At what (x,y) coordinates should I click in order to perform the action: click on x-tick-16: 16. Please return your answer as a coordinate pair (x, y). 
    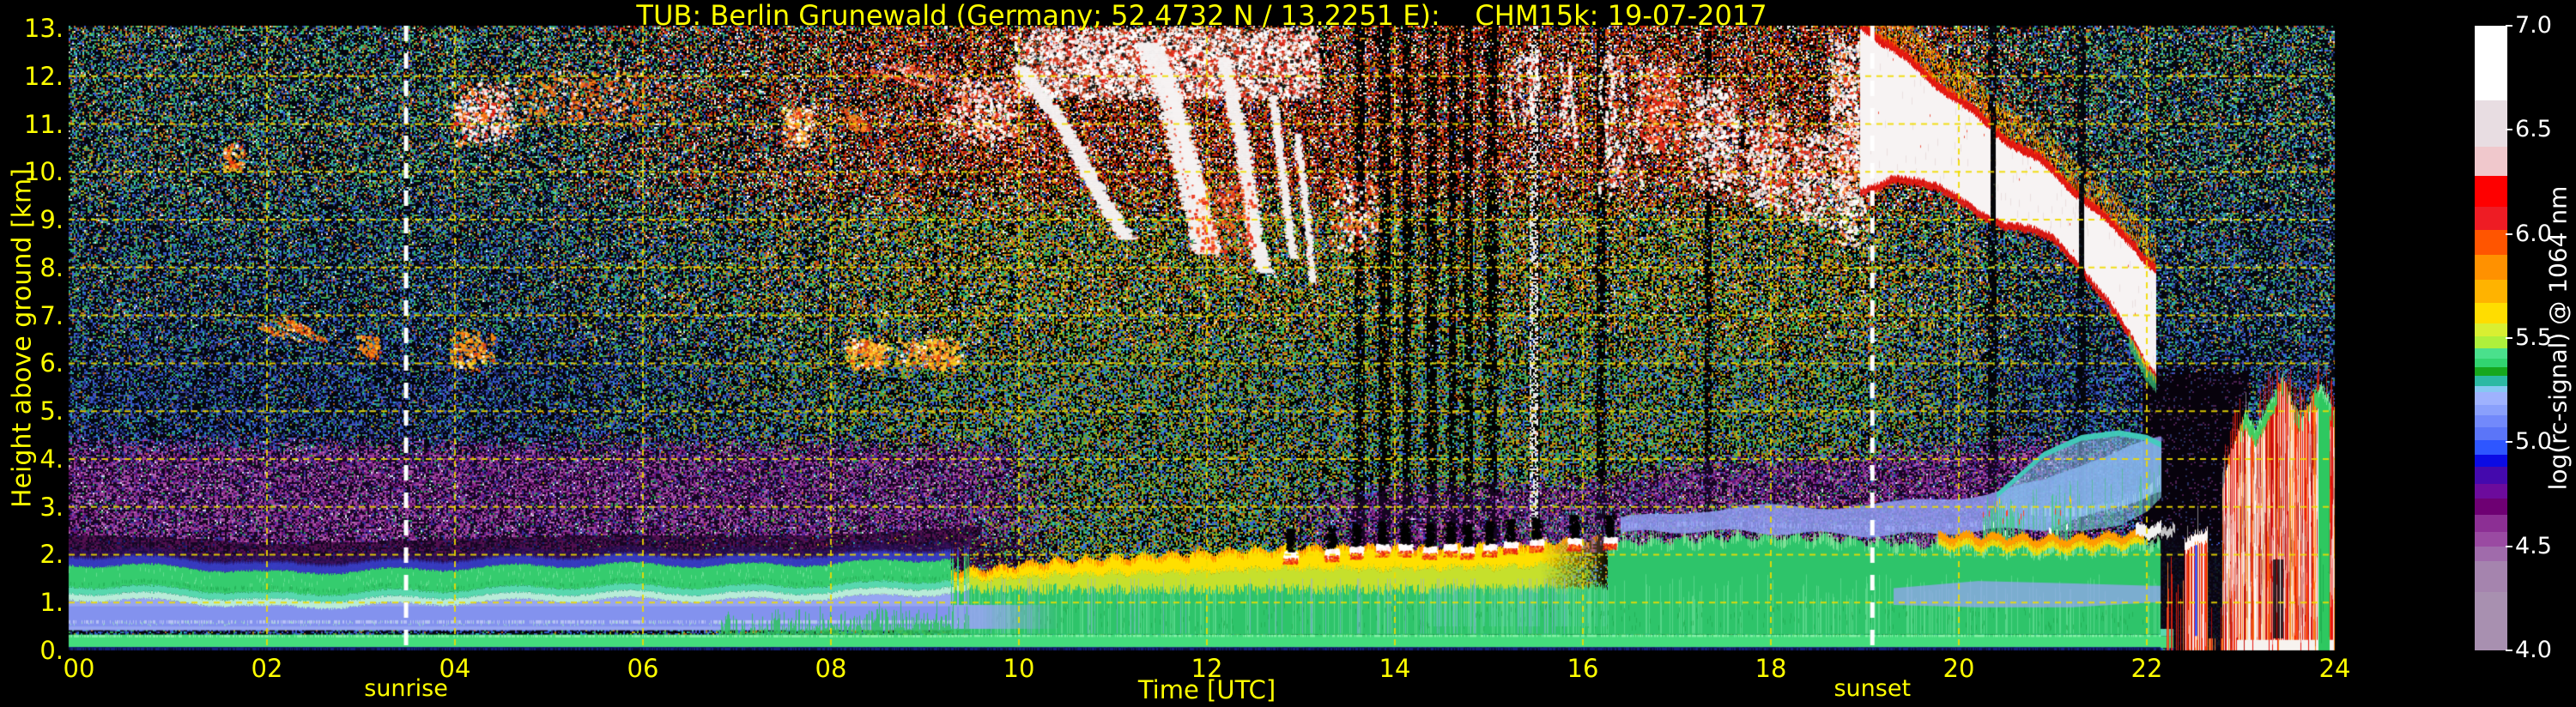
    Looking at the image, I should click on (1583, 668).